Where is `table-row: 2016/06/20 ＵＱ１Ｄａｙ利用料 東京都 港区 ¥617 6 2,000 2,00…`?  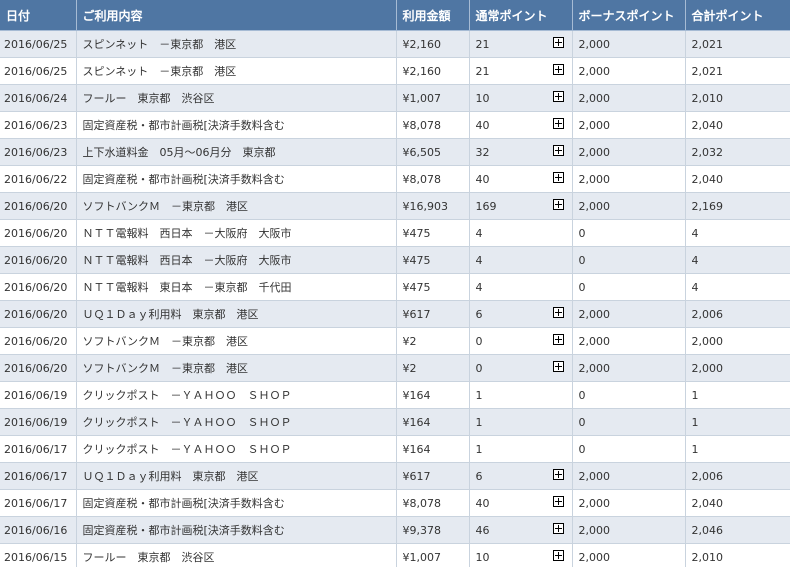 table-row: 2016/06/20 ＵＱ１Ｄａｙ利用料 東京都 港区 ¥617 6 2,000 2,00… is located at coordinates (395, 314).